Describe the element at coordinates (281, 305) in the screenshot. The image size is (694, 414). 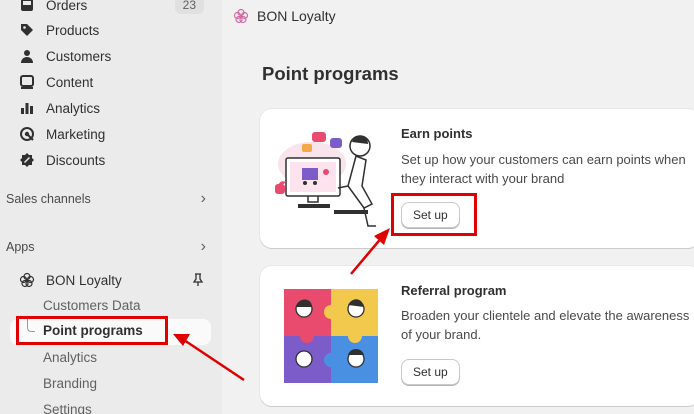
I see `annotation-arrows` at that location.